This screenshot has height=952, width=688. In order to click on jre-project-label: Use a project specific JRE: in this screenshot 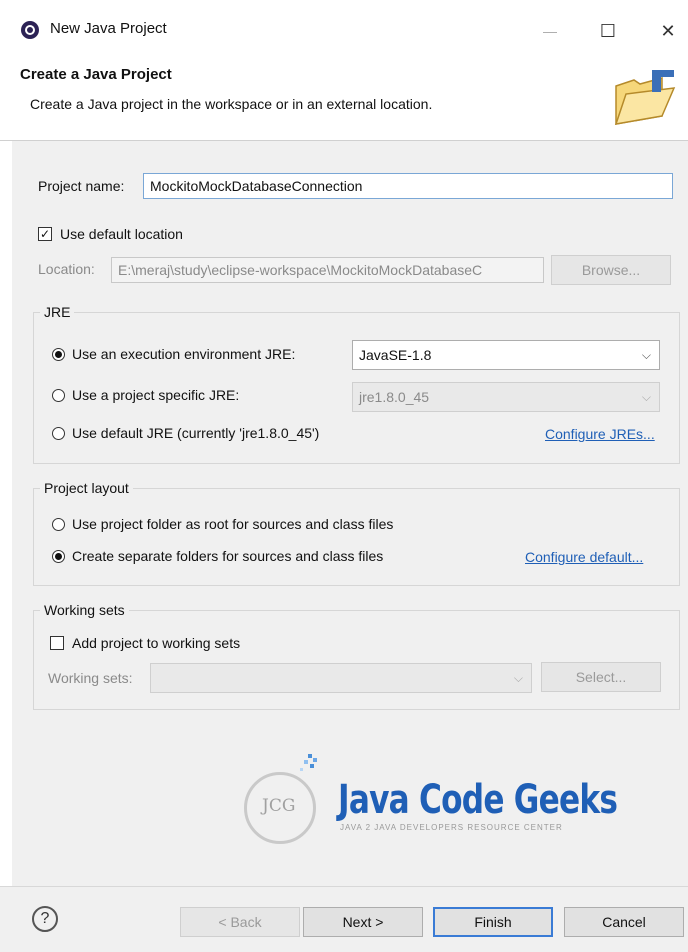, I will do `click(156, 395)`.